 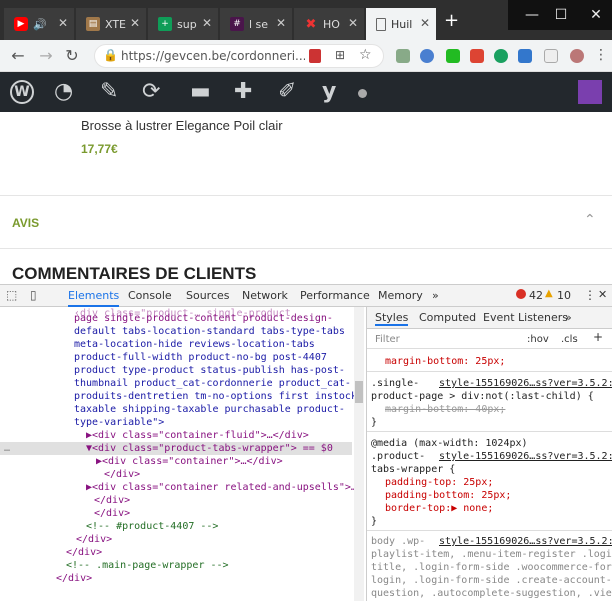 What do you see at coordinates (25, 223) in the screenshot?
I see `reviews-section-label: AVIS` at bounding box center [25, 223].